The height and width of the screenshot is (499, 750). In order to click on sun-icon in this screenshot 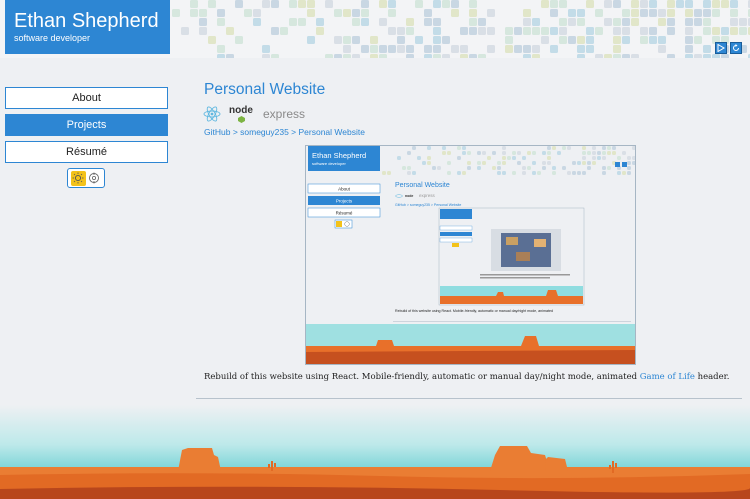, I will do `click(78, 178)`.